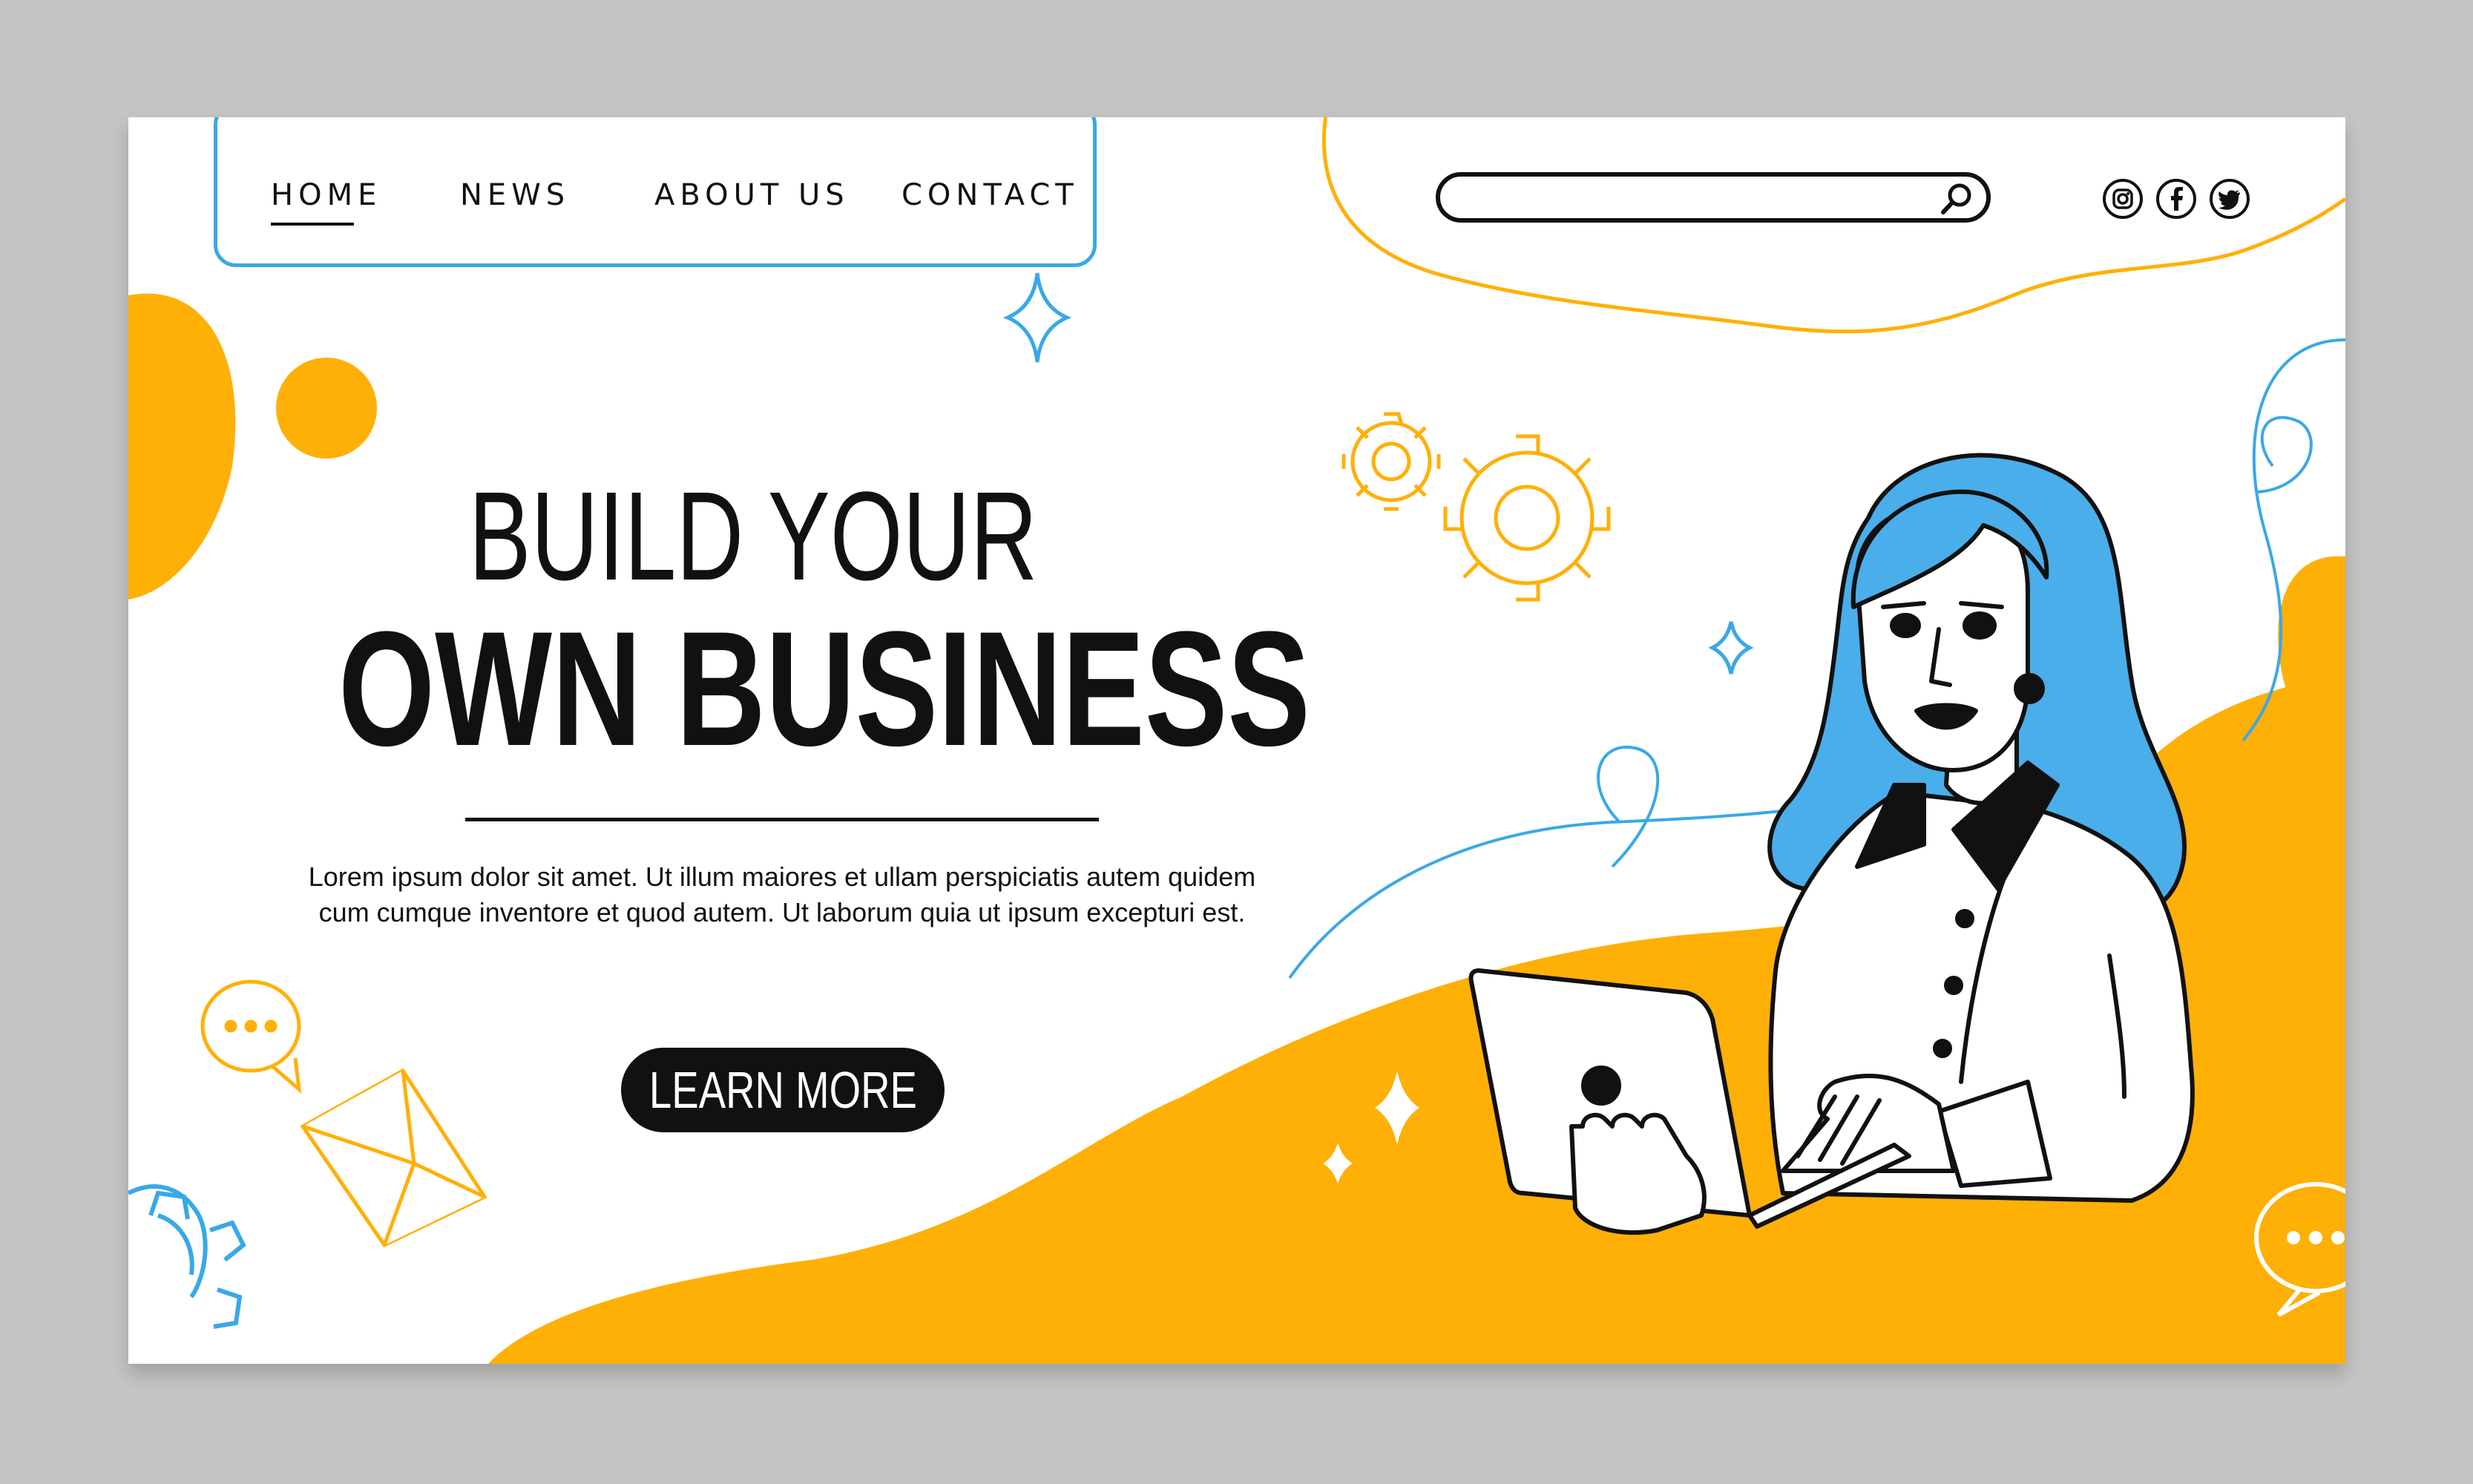 This screenshot has width=2473, height=1484. What do you see at coordinates (313, 224) in the screenshot?
I see `nav-active-underline` at bounding box center [313, 224].